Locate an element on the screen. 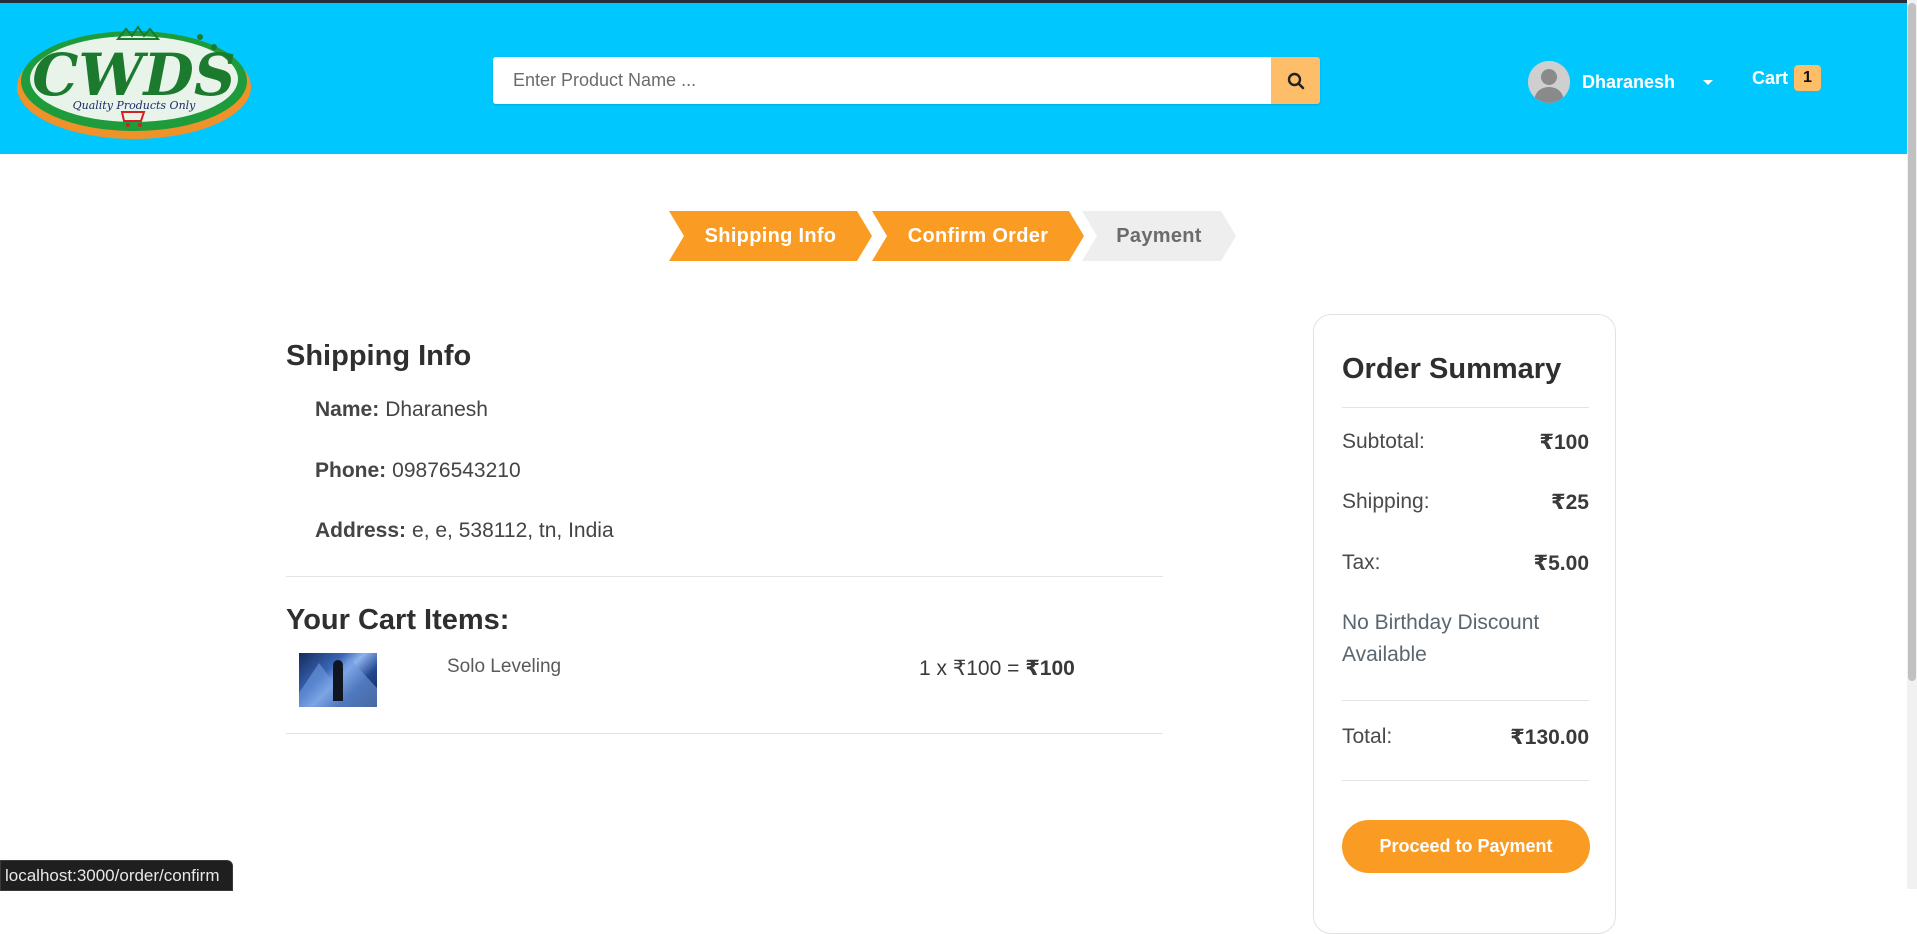 The width and height of the screenshot is (1917, 934). order-summary-title: Order Summary is located at coordinates (1452, 369).